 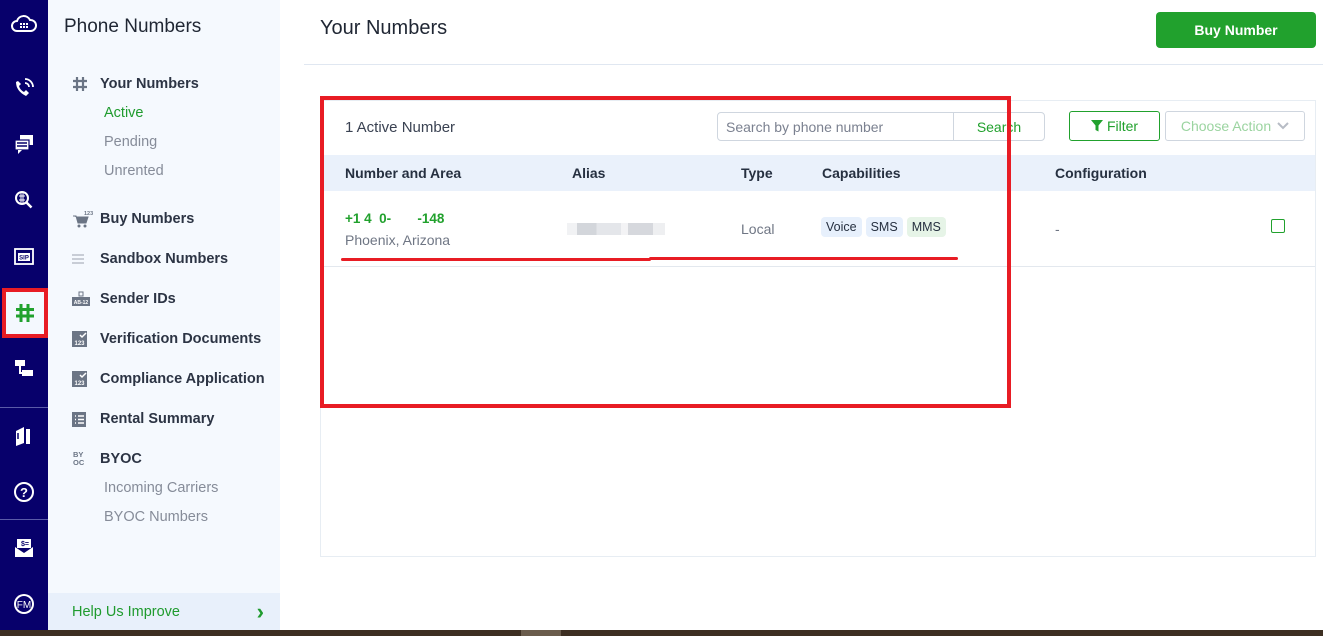 I want to click on column-alias: Alias, so click(x=589, y=173).